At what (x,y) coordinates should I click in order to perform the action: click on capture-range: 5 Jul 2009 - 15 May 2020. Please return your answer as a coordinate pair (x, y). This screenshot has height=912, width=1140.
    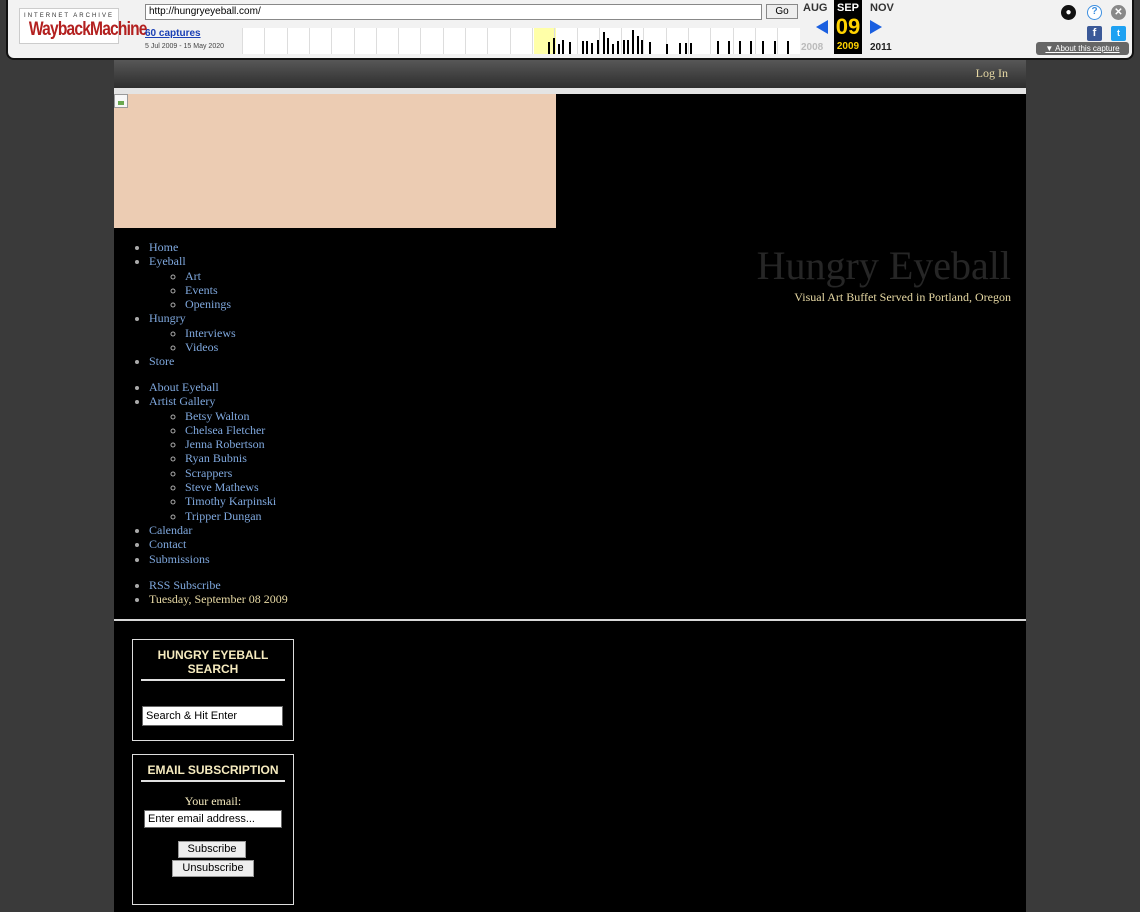
    Looking at the image, I should click on (184, 46).